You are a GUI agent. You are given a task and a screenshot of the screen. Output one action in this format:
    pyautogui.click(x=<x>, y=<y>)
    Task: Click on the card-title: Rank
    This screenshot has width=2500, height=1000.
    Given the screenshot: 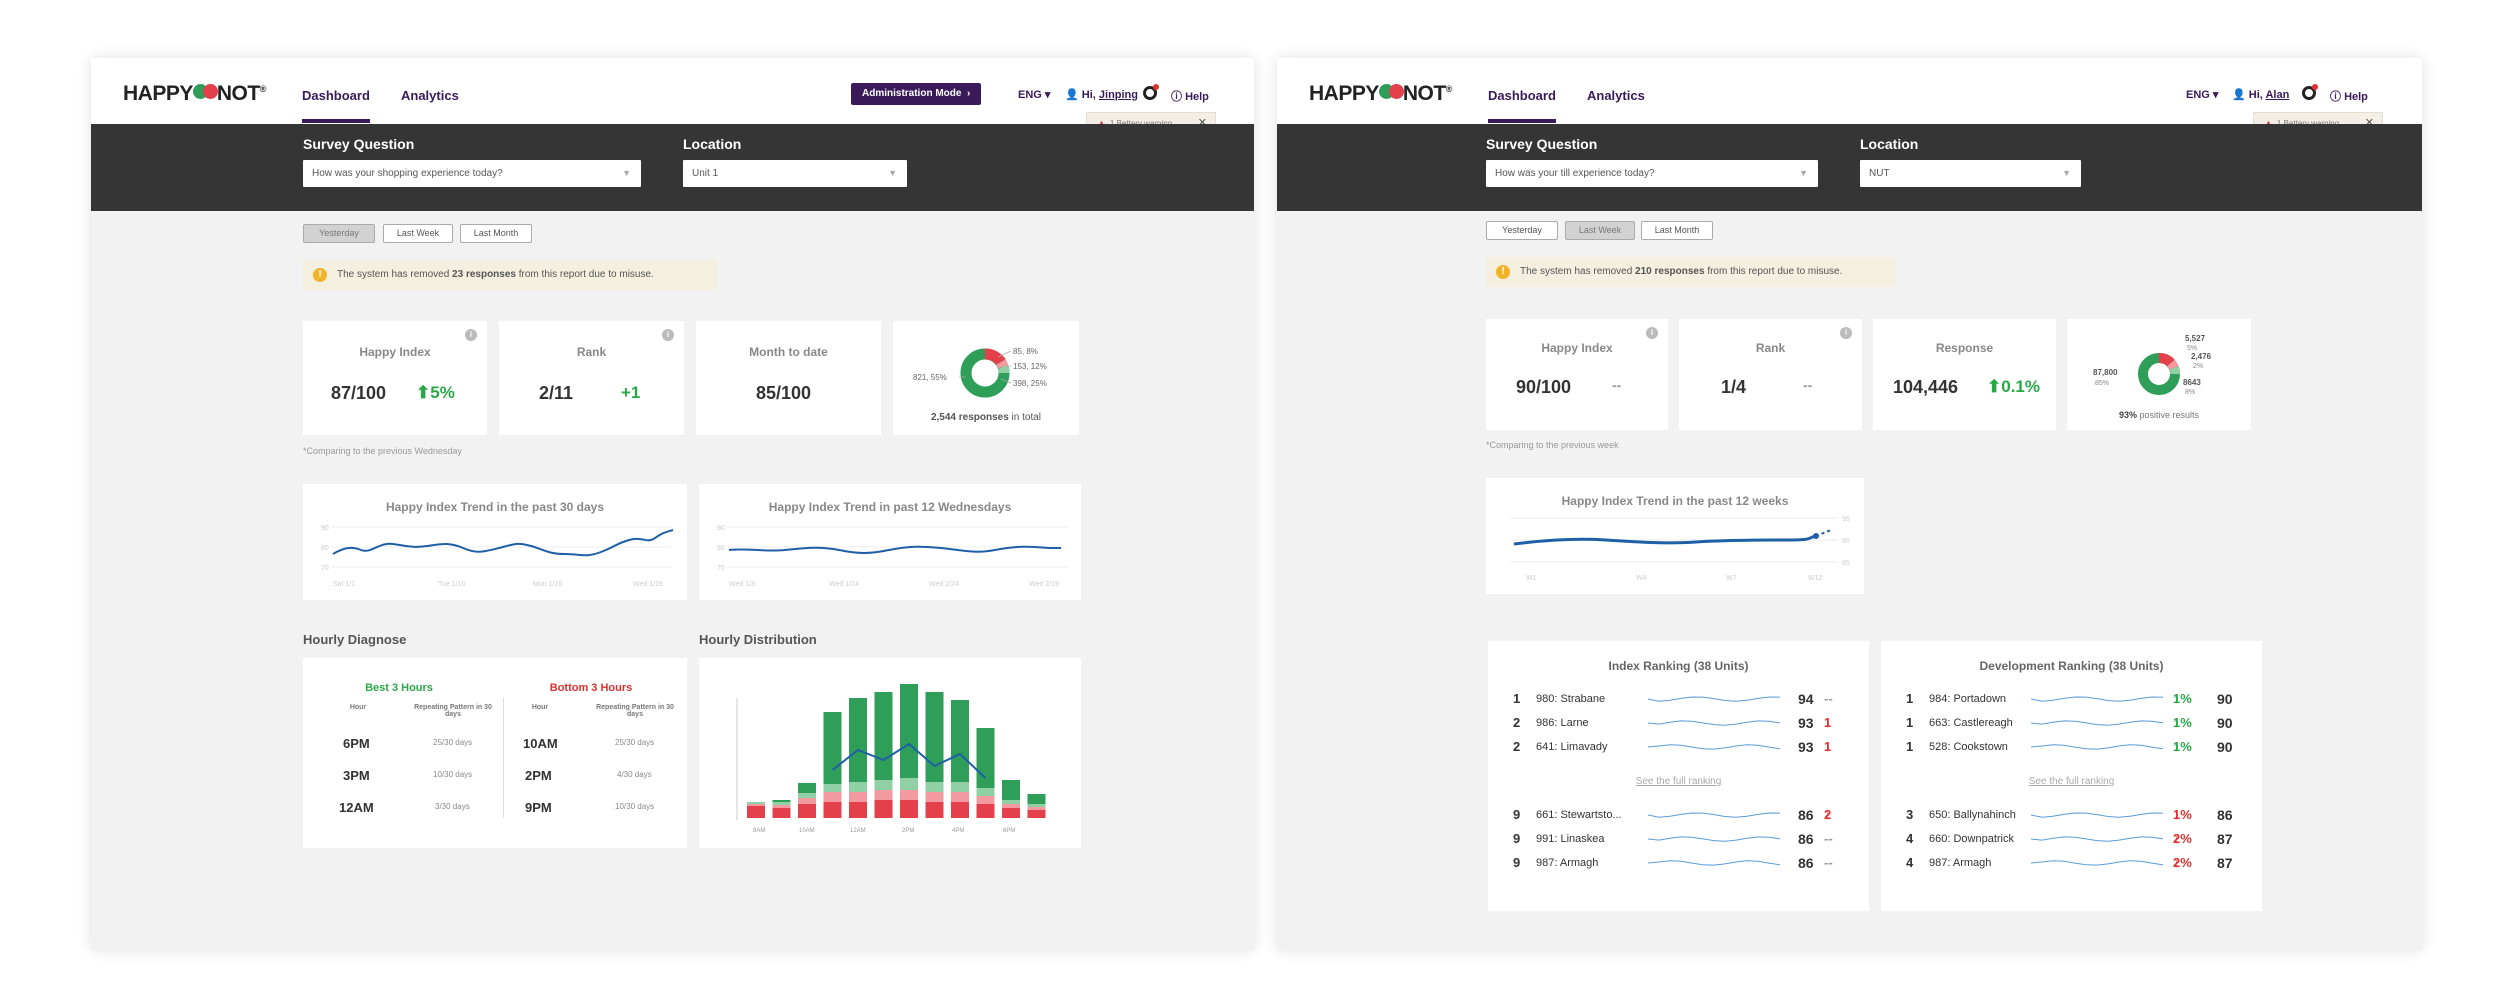 What is the action you would take?
    pyautogui.click(x=591, y=352)
    